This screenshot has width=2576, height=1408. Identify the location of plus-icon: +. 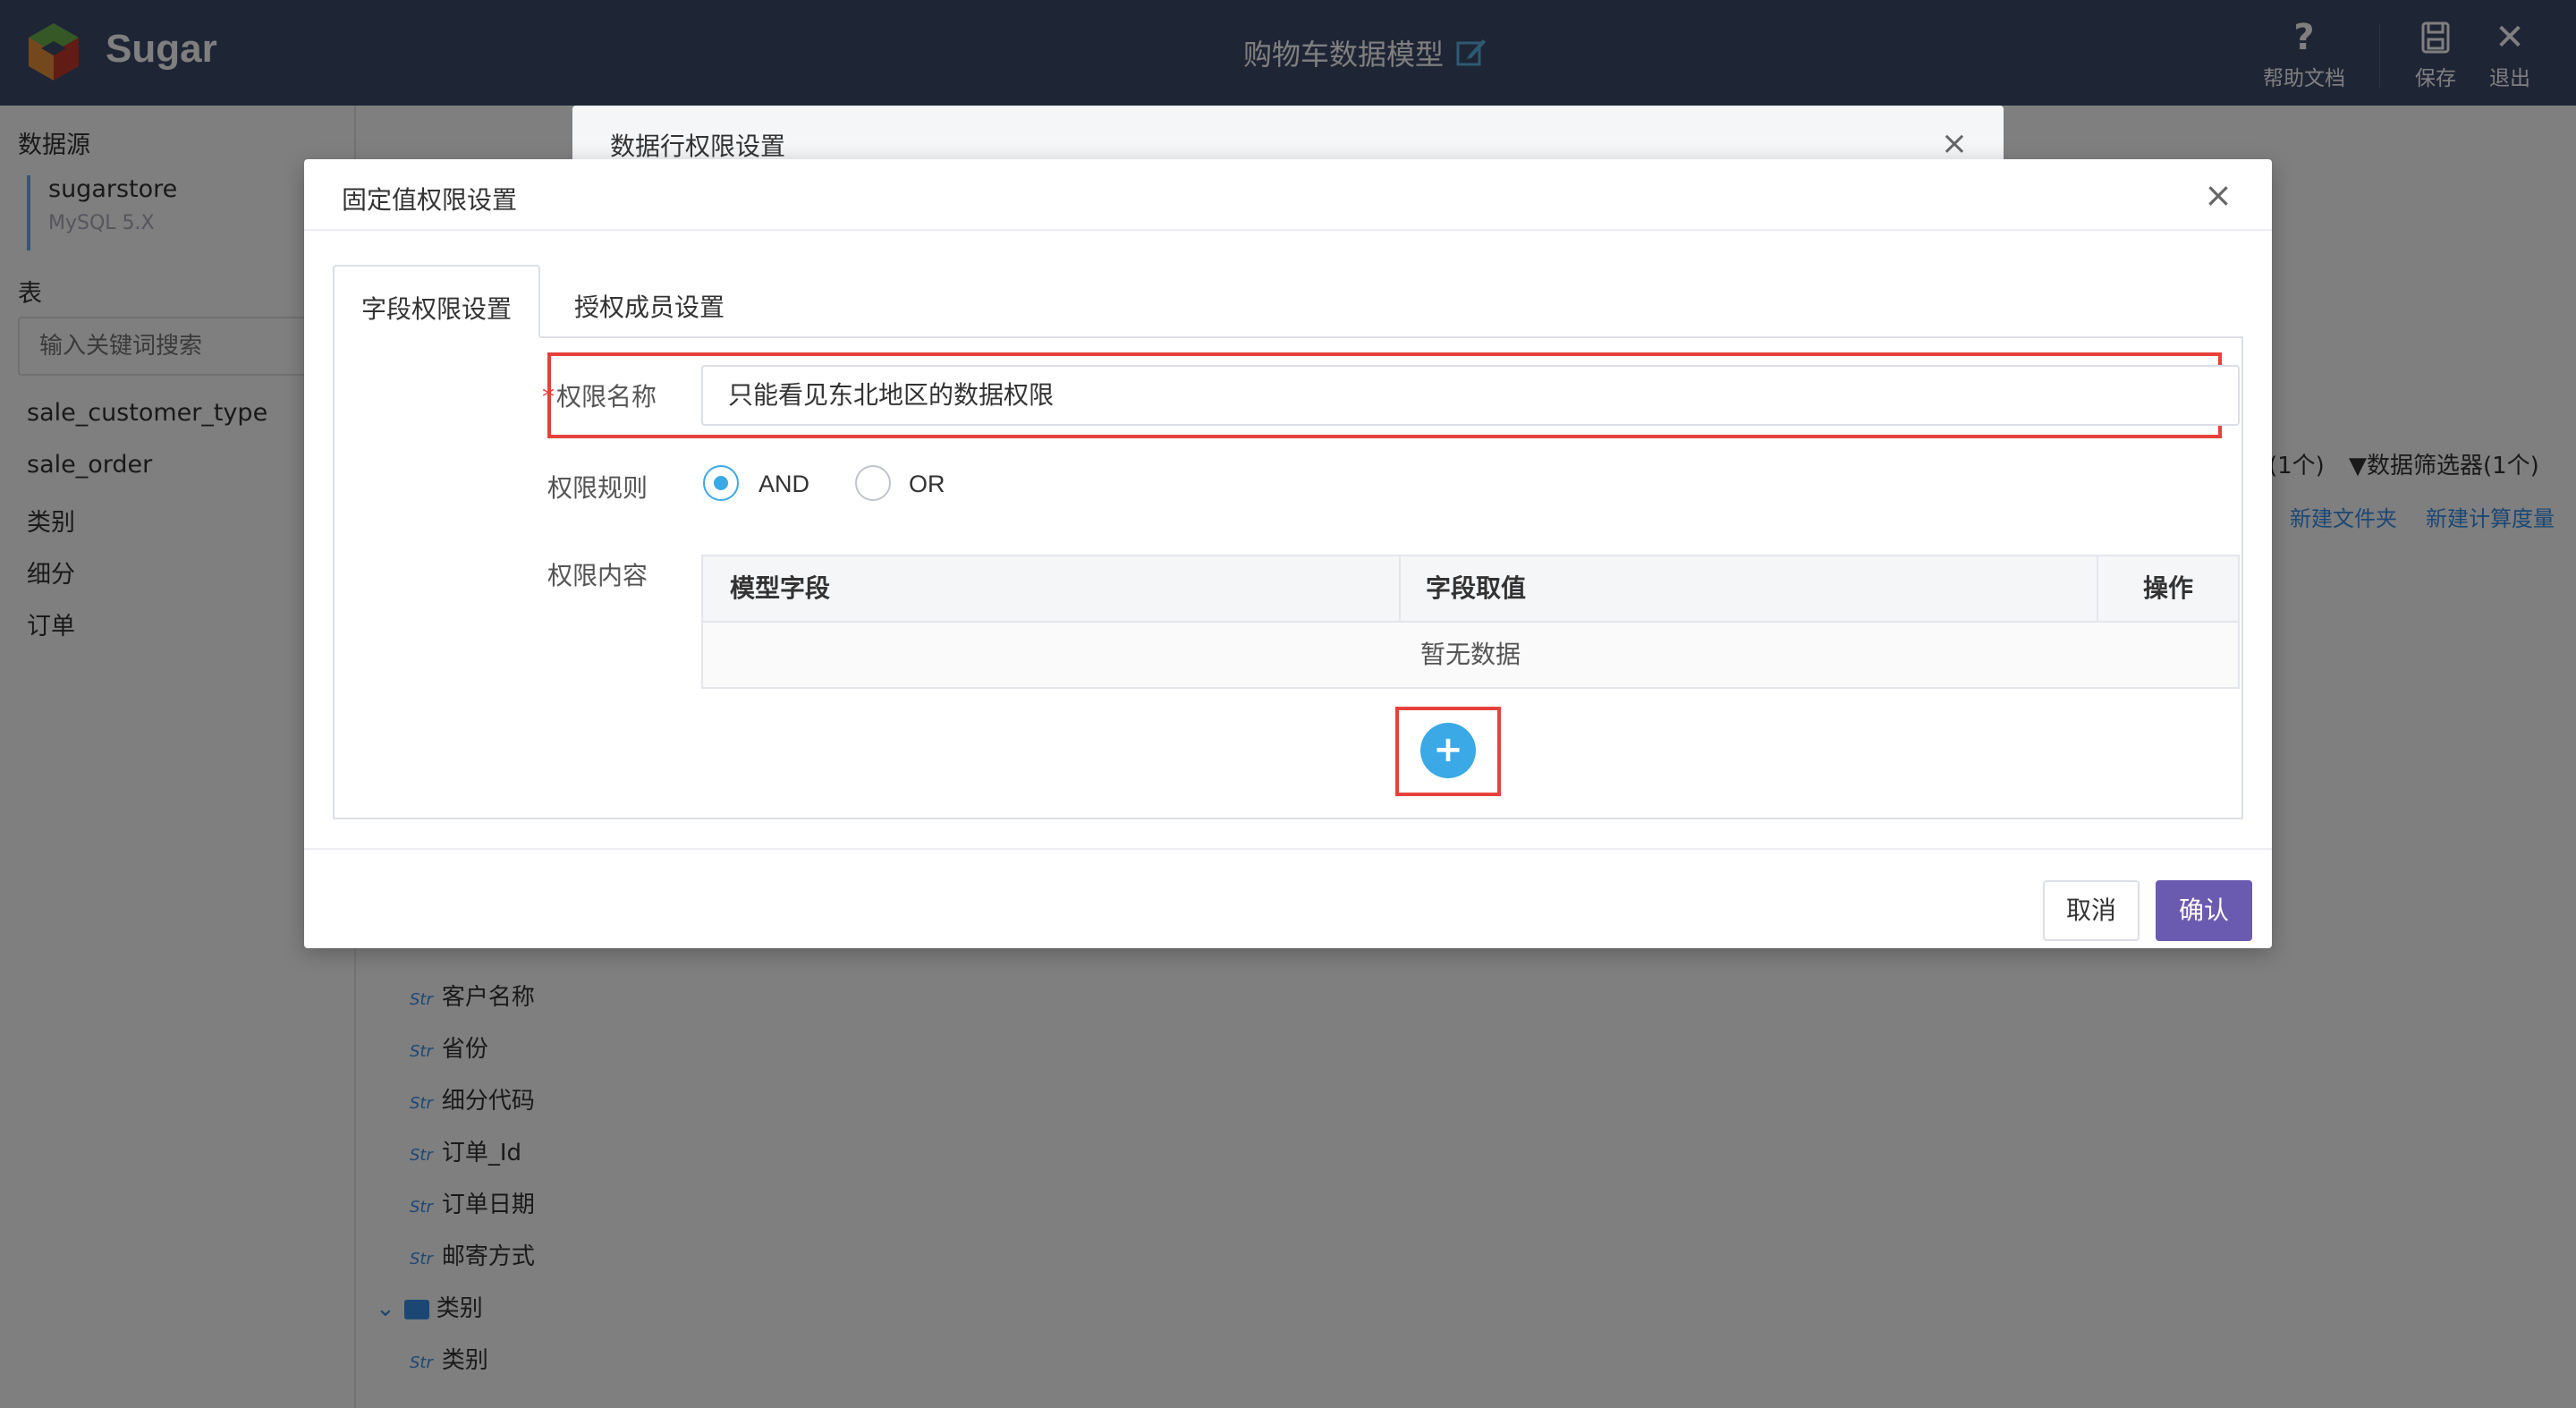
(1448, 749).